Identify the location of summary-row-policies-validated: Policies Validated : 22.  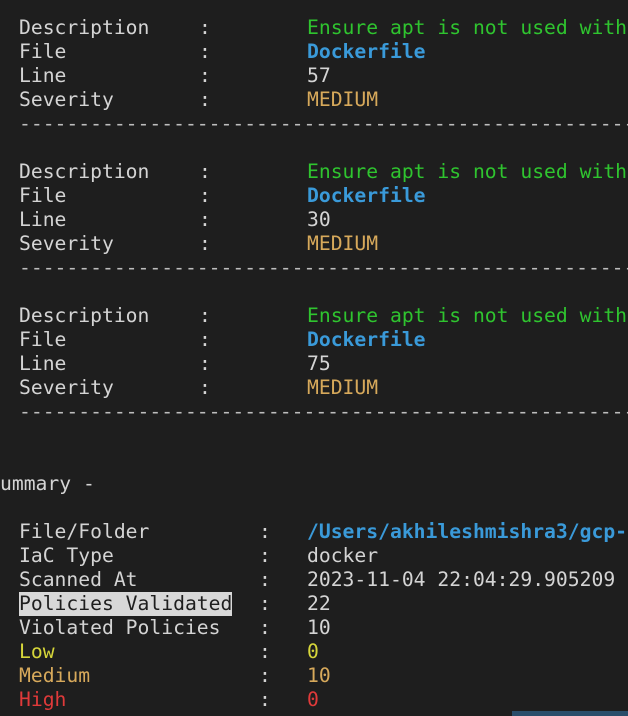
(165, 604).